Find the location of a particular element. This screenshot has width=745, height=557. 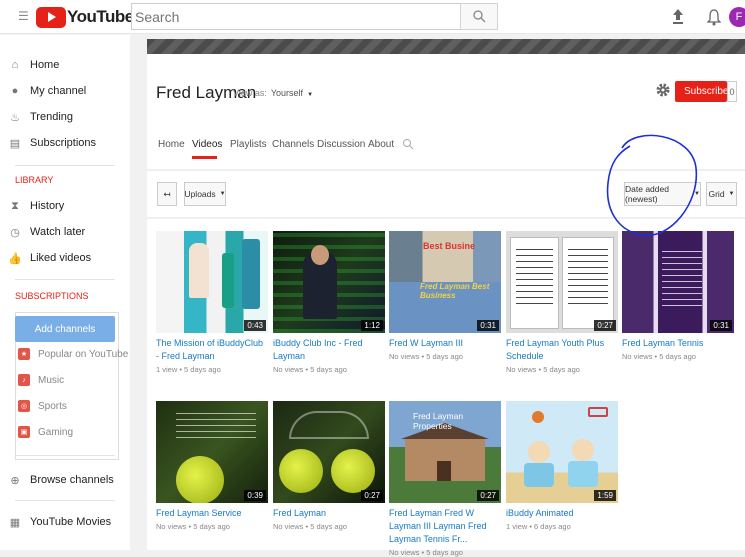

view-as: View as: Yourself ▼ is located at coordinates (273, 93).